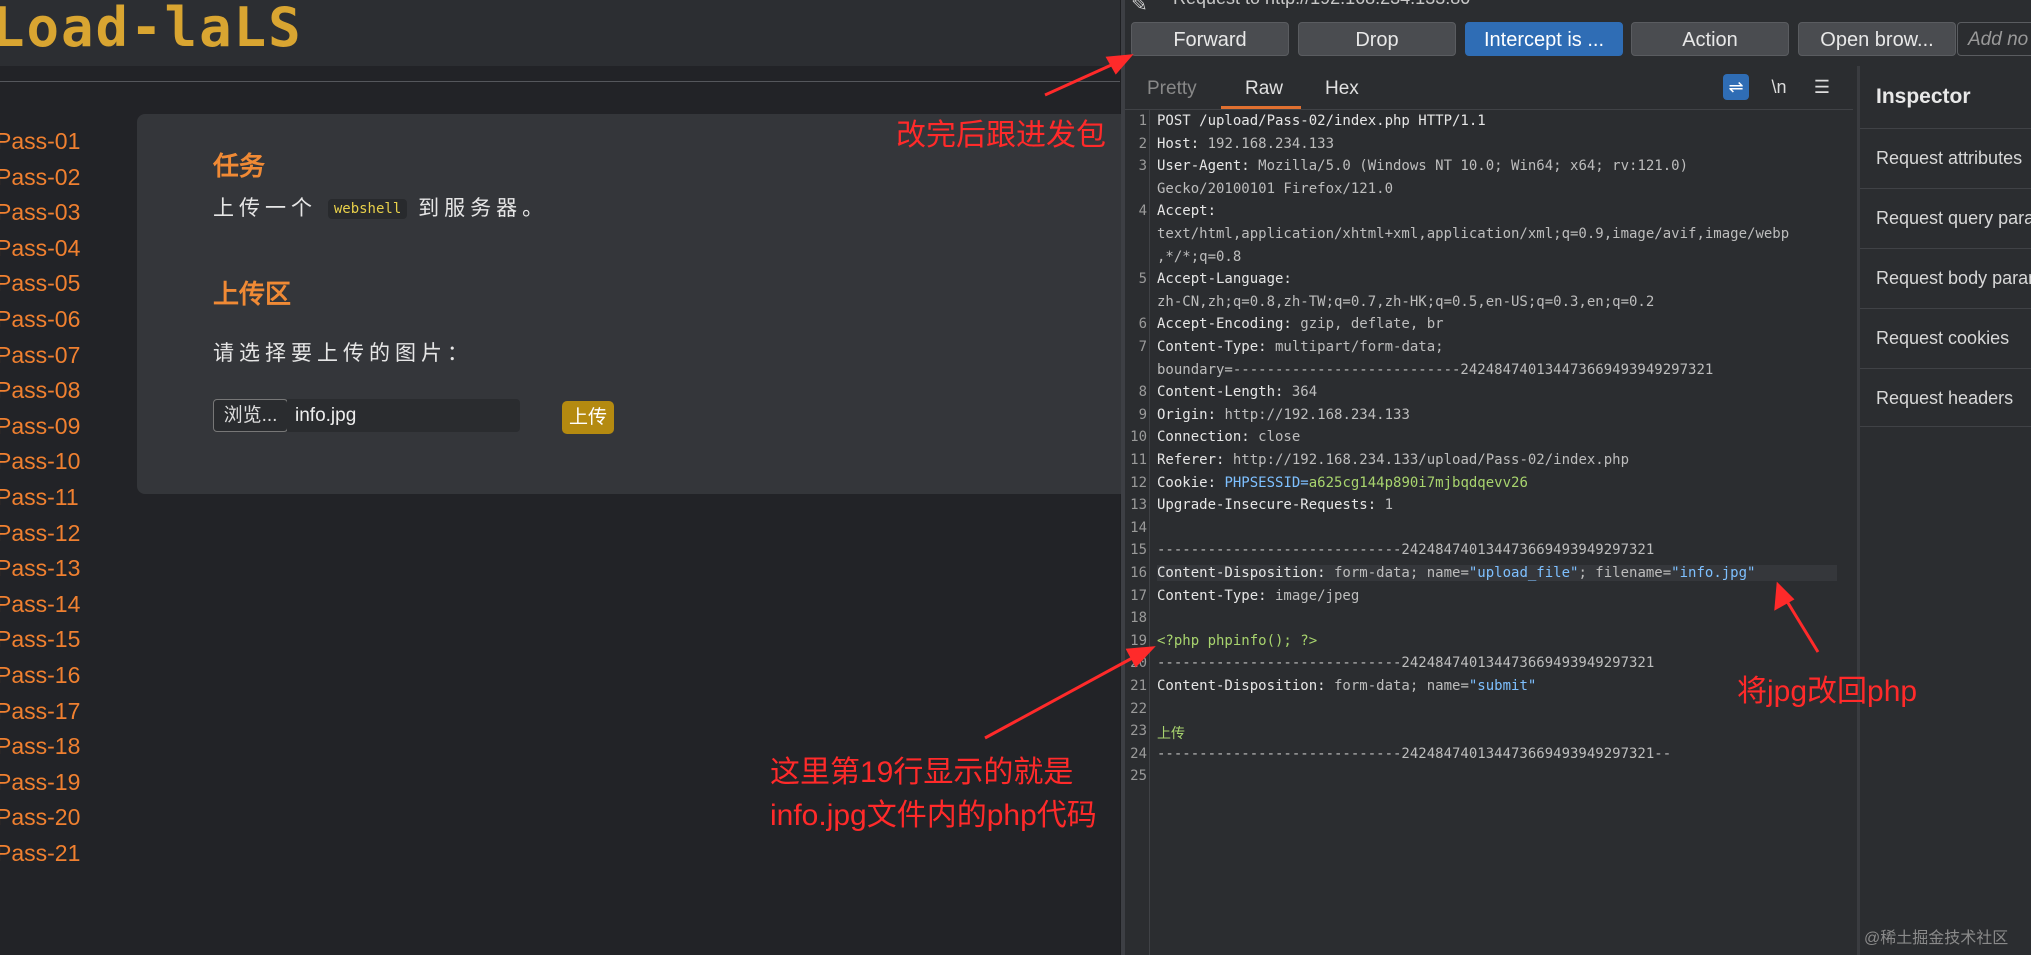 The width and height of the screenshot is (2031, 955). Describe the element at coordinates (1936, 938) in the screenshot. I see `watermark: @稀土掘金技术社区` at that location.